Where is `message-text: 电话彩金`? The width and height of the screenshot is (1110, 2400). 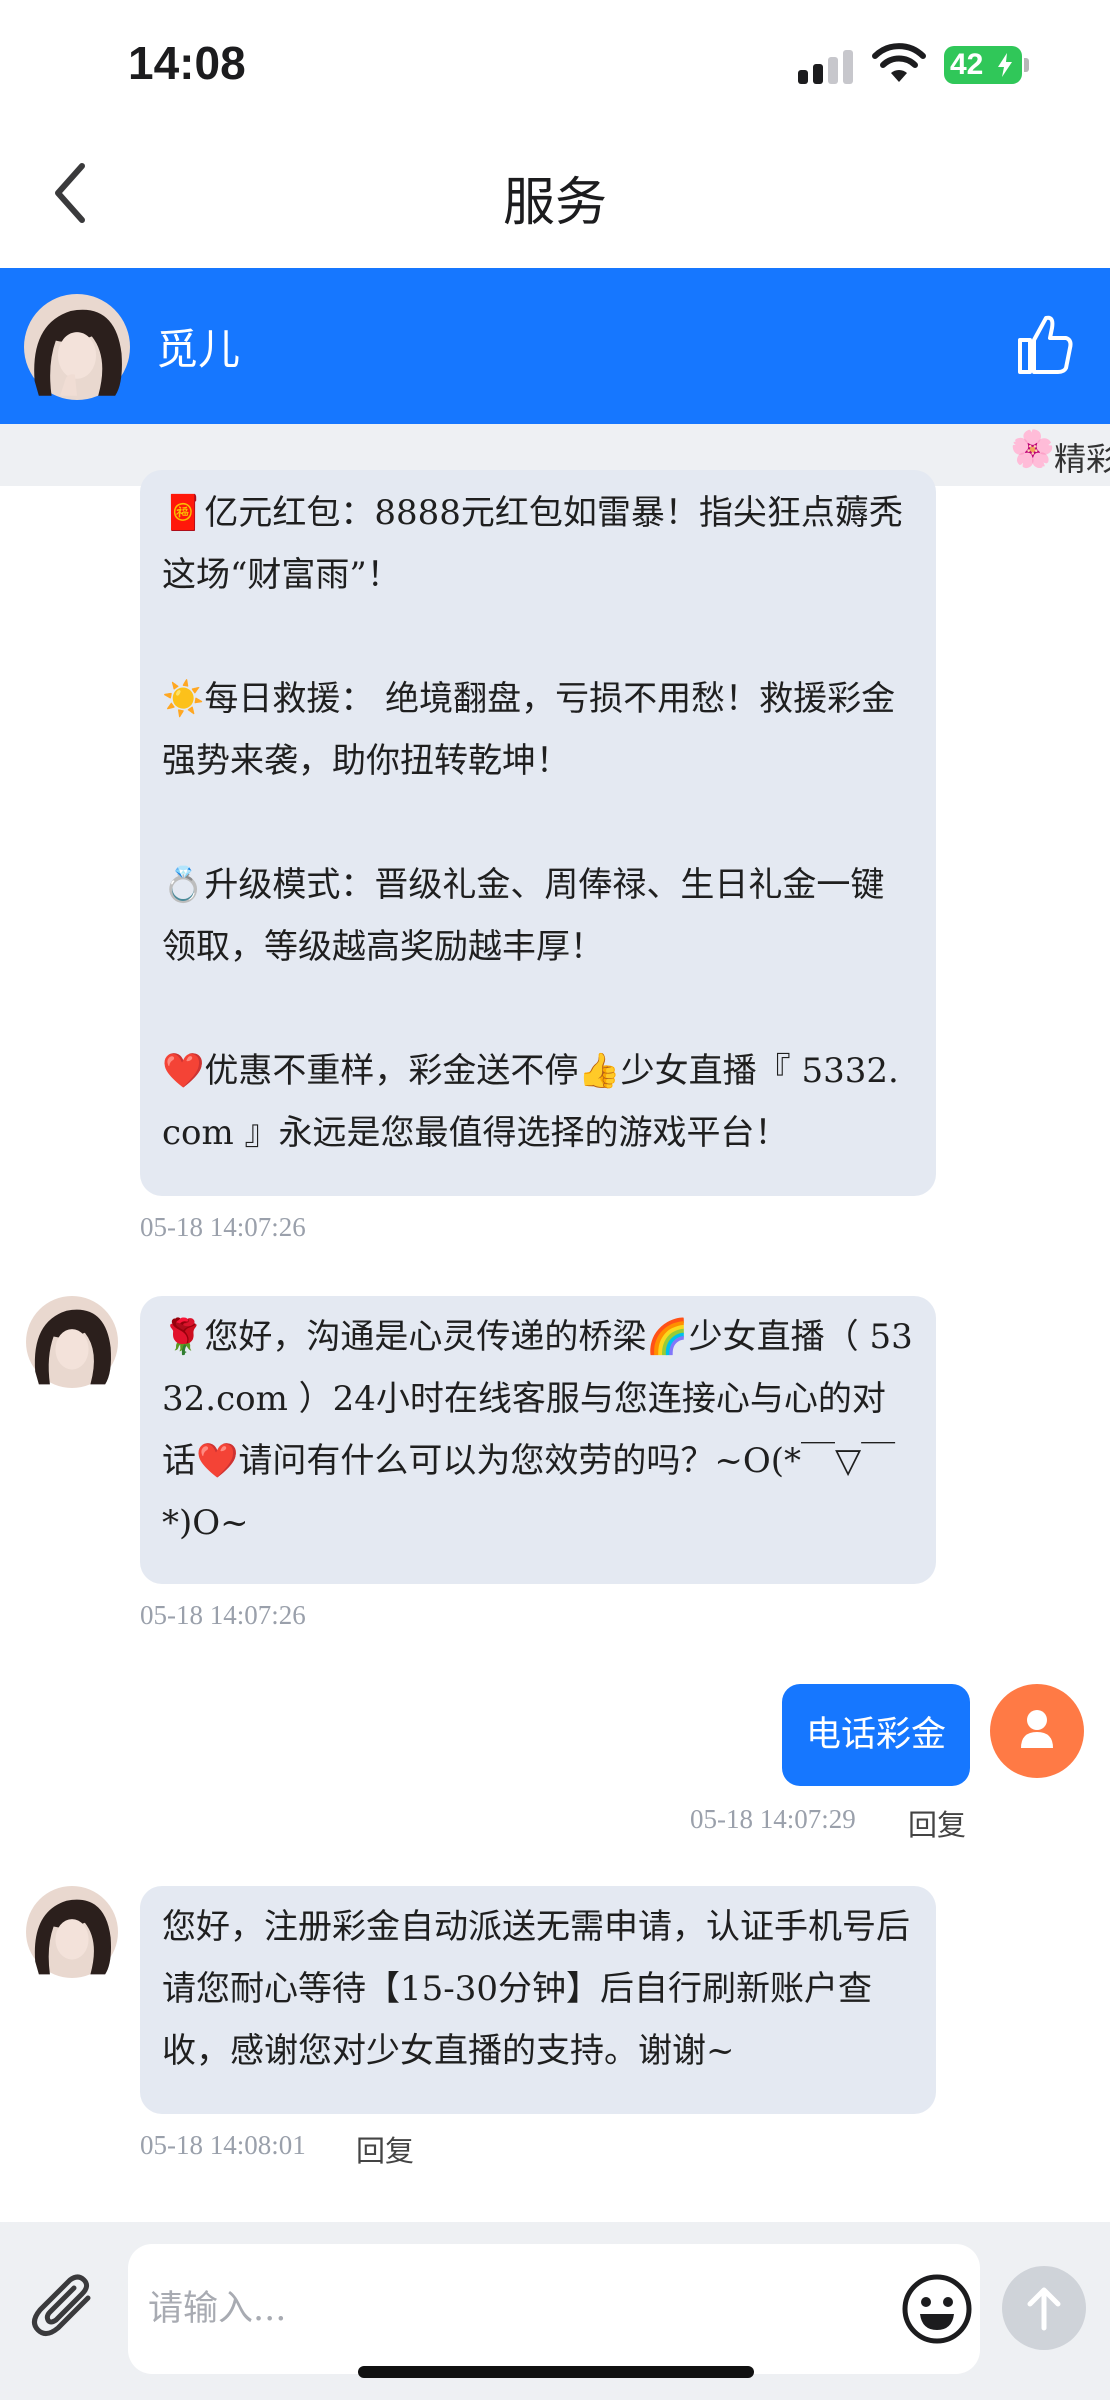 message-text: 电话彩金 is located at coordinates (875, 1735).